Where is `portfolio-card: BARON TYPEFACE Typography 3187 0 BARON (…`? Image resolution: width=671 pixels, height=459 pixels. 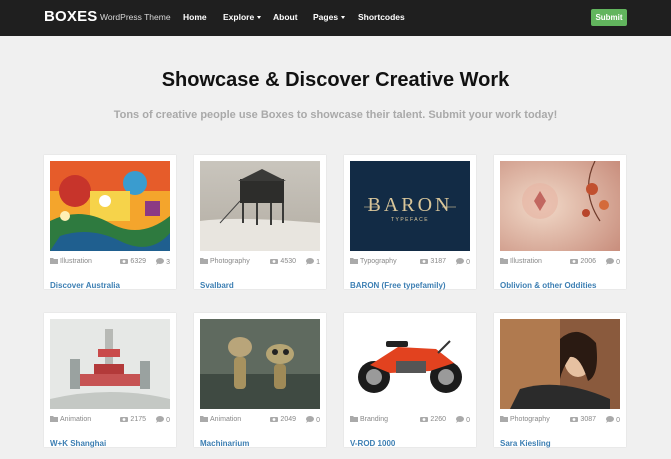
portfolio-card: BARON TYPEFACE Typography 3187 0 BARON (… is located at coordinates (410, 222).